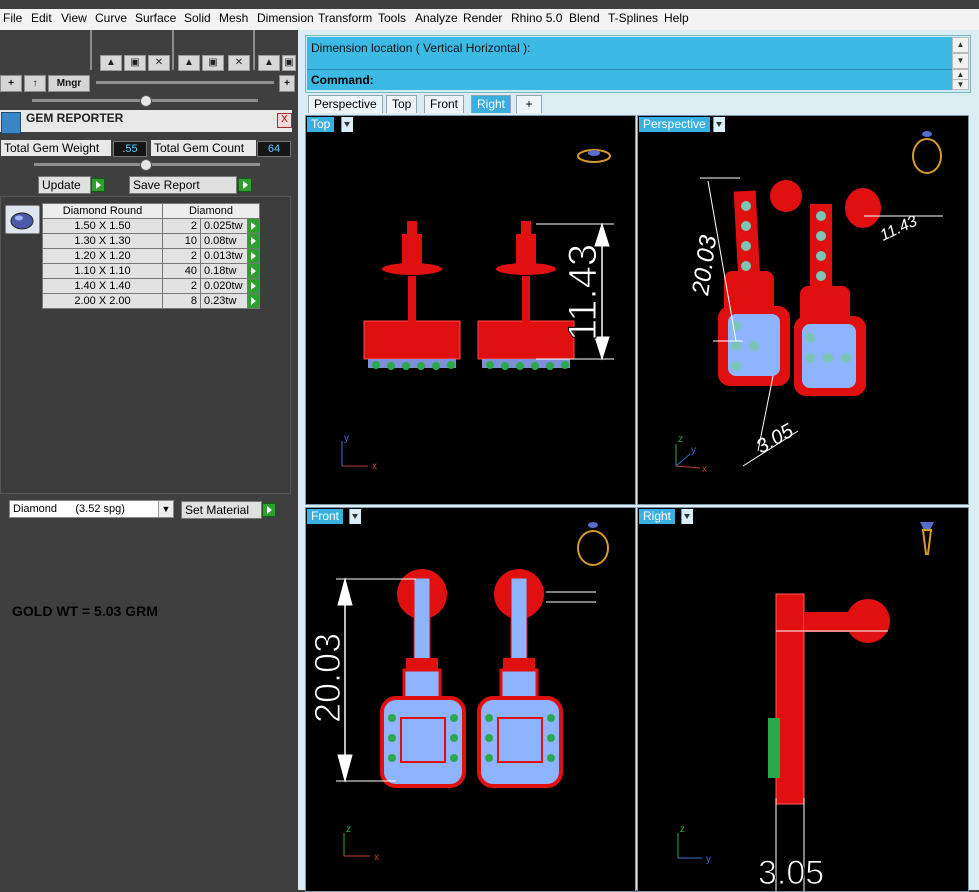  What do you see at coordinates (41, 18) in the screenshot?
I see `menu-edit: Edit` at bounding box center [41, 18].